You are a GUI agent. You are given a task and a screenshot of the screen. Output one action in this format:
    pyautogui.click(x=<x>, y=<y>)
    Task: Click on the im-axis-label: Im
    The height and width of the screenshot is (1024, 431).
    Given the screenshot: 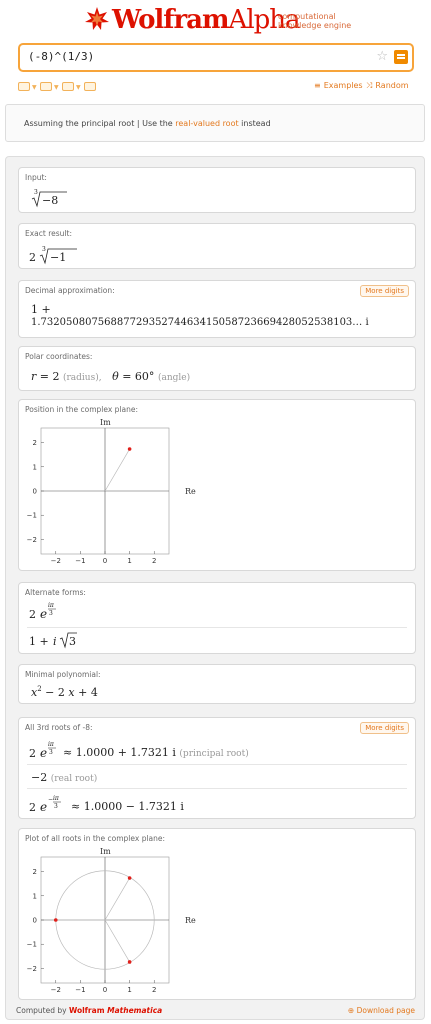 What is the action you would take?
    pyautogui.click(x=105, y=851)
    